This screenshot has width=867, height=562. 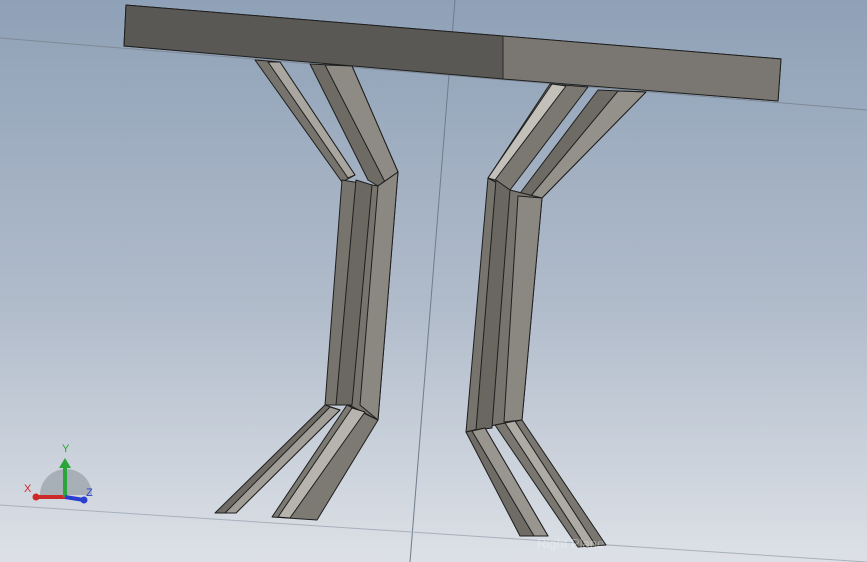 I want to click on triad-x-cap, so click(x=36, y=497).